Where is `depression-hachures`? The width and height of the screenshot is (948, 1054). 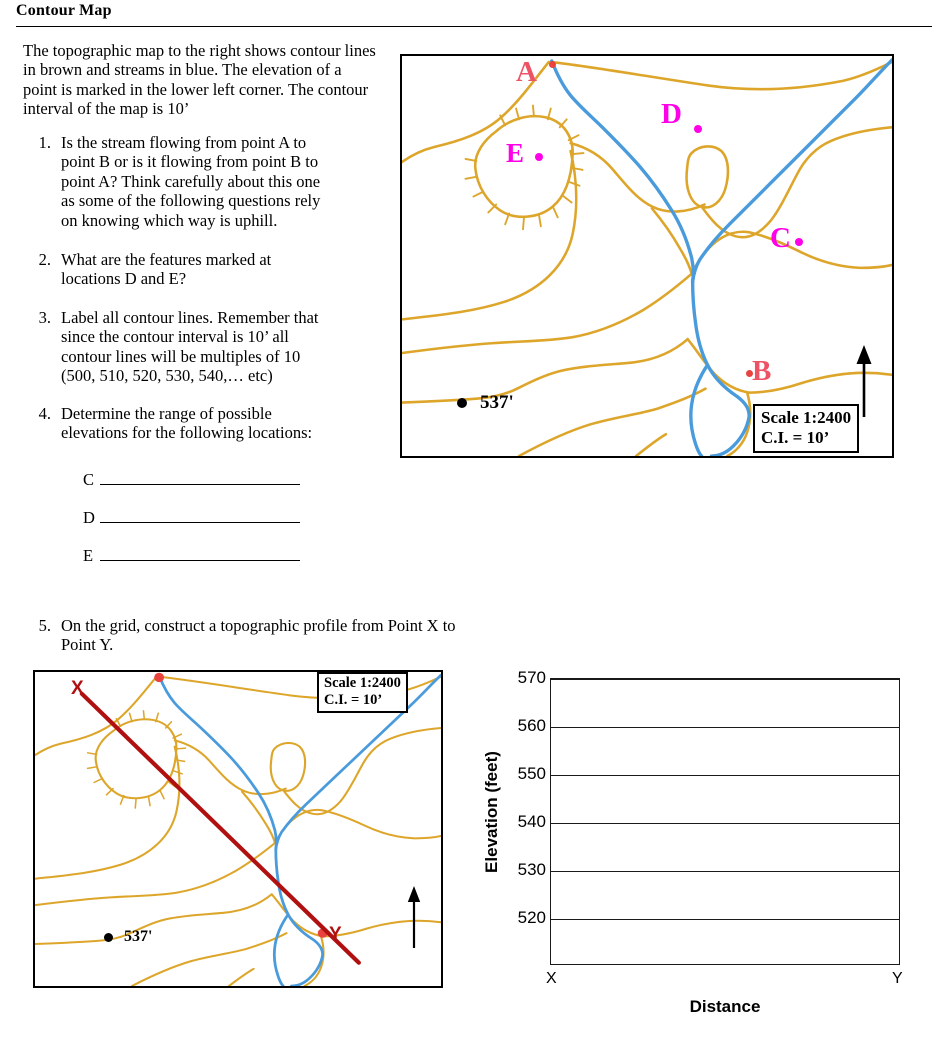
depression-hachures is located at coordinates (524, 167).